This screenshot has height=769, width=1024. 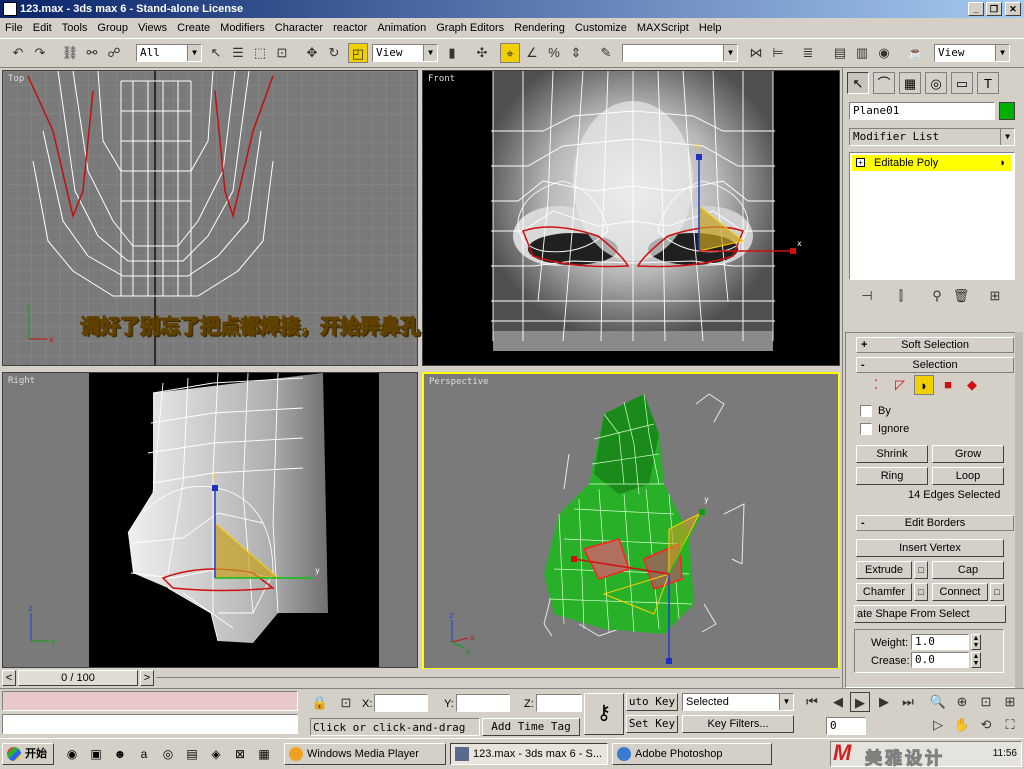 What do you see at coordinates (921, 592) in the screenshot?
I see `chamfer-settings-icon: □` at bounding box center [921, 592].